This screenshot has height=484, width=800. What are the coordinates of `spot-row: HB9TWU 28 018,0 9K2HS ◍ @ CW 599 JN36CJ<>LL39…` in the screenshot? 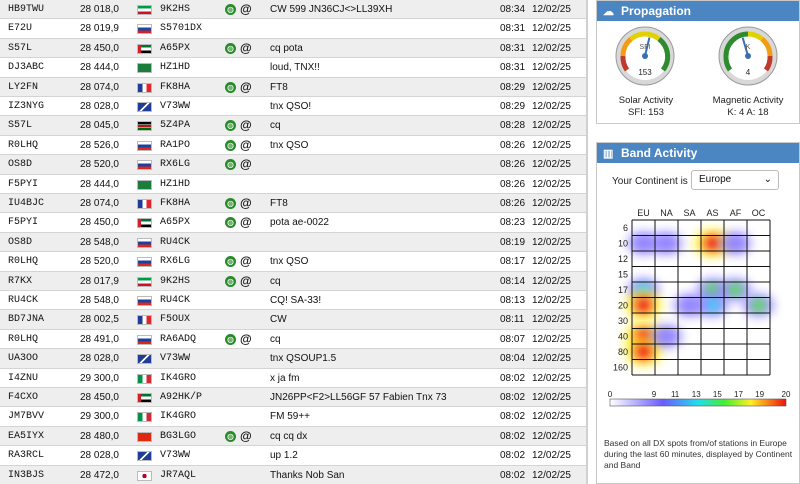 It's located at (294, 10).